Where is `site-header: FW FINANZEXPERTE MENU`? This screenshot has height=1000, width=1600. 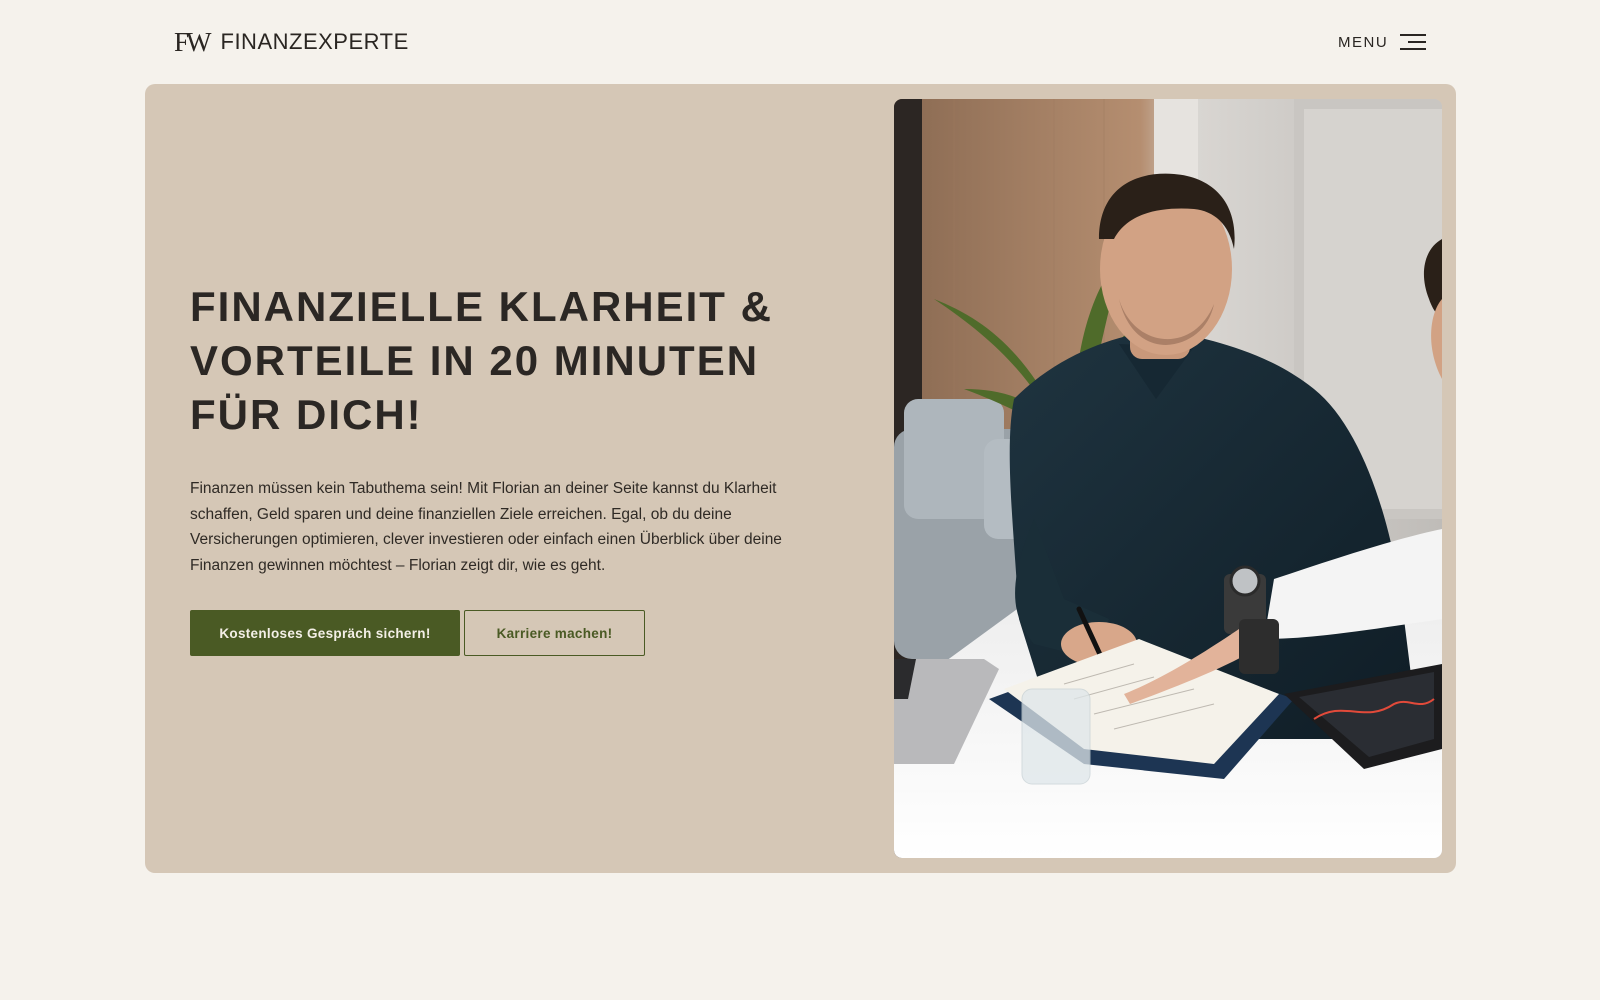
site-header: FW FINANZEXPERTE MENU is located at coordinates (800, 42).